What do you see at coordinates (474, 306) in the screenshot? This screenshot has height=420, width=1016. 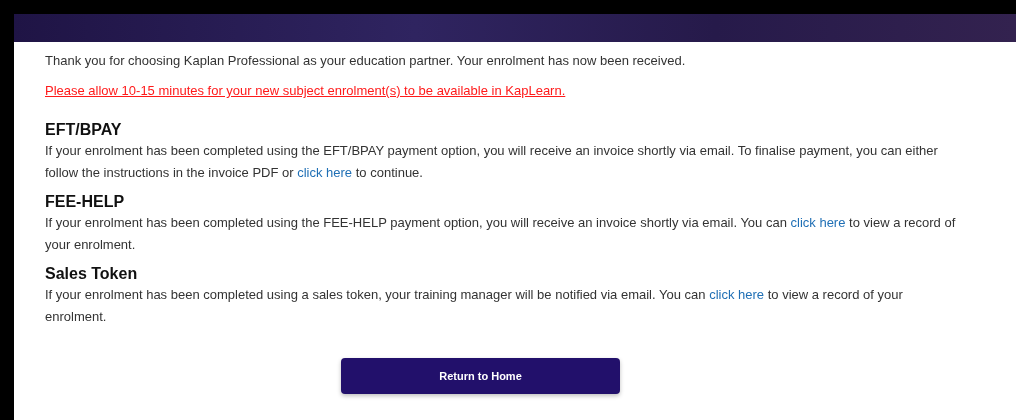 I see `section-text: If your enrolment has been completed using a sales token, your training manager will be notified via email. You can click here to view a record of your enrolment.` at bounding box center [474, 306].